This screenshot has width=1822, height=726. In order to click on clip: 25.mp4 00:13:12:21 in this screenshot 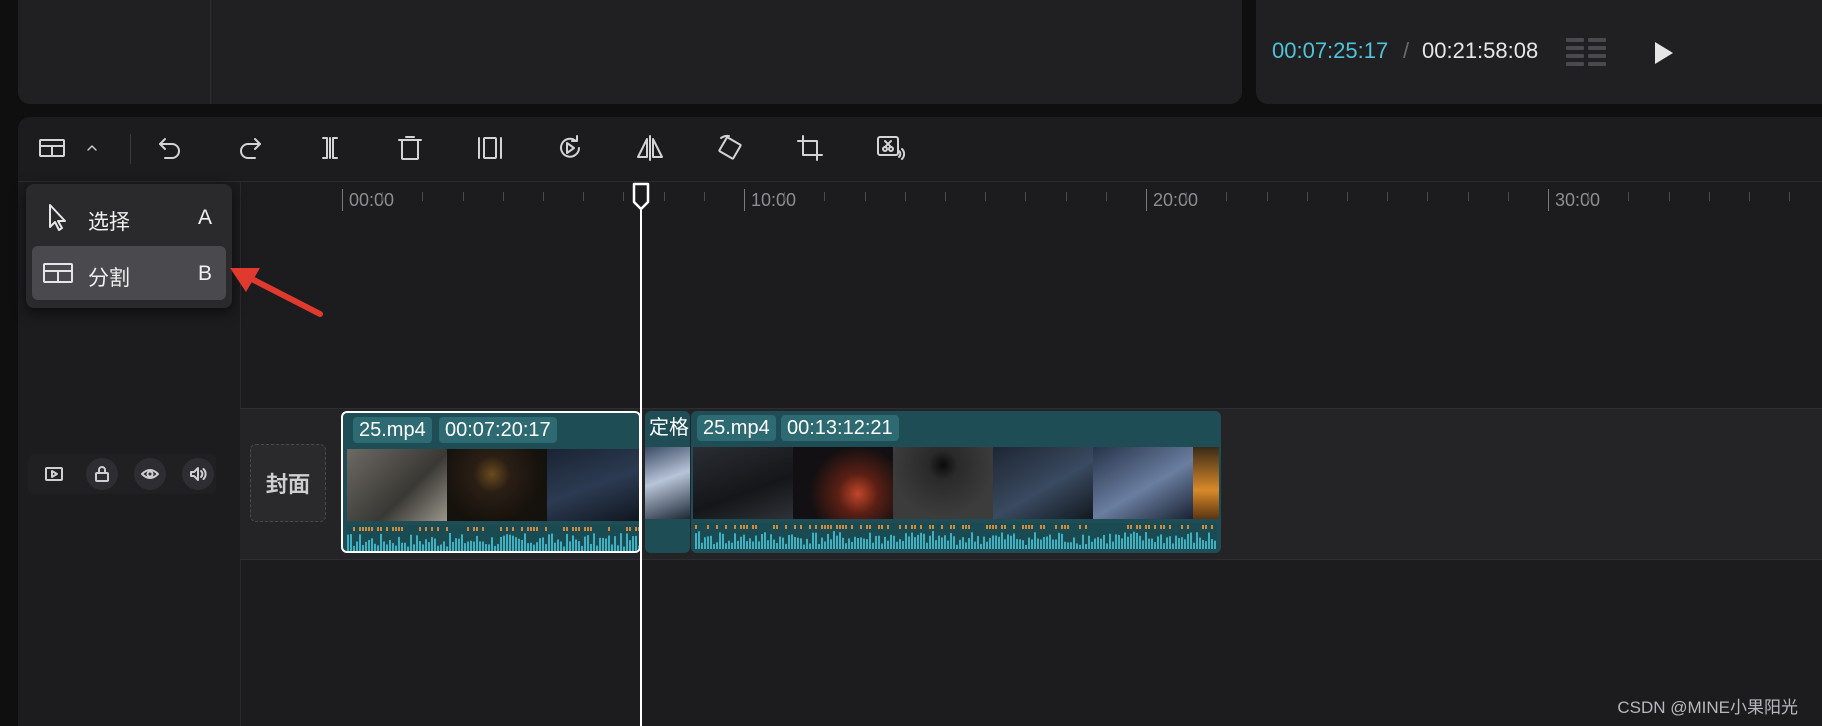, I will do `click(956, 482)`.